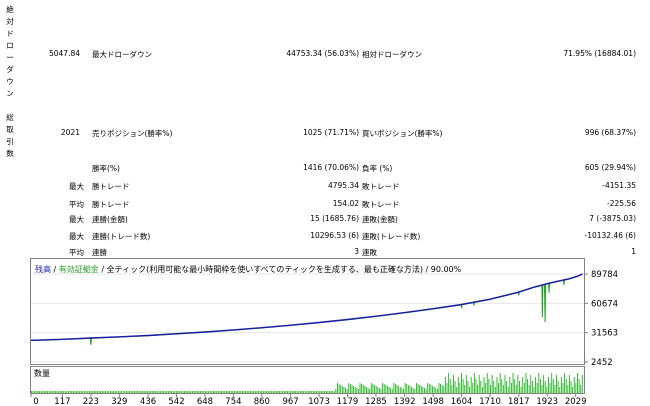 The height and width of the screenshot is (406, 650). I want to click on x-tick-label: 436, so click(148, 401).